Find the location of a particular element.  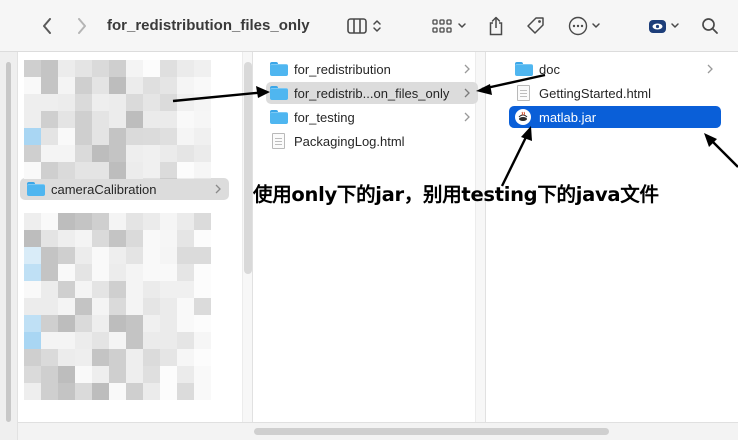

search-button is located at coordinates (710, 26).